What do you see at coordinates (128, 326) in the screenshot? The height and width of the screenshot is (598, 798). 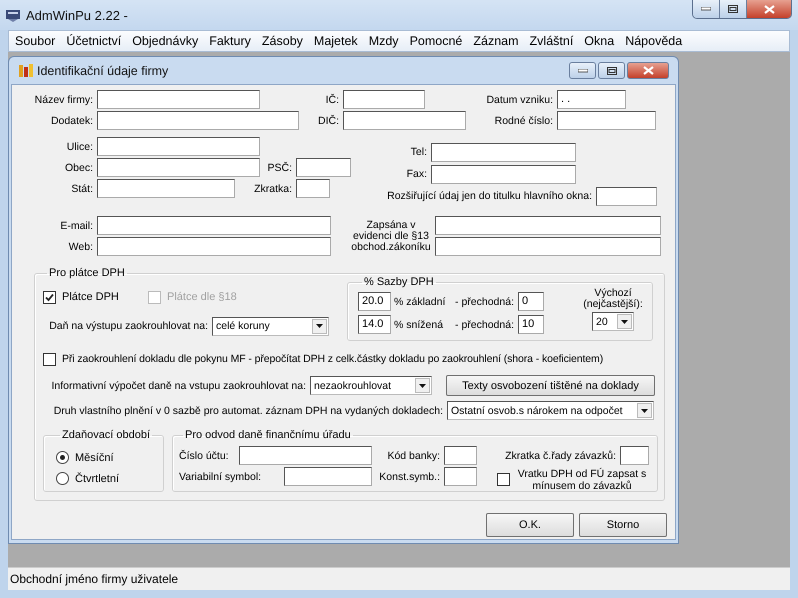 I see `field-label: Daň na výstupu zaokrouhlovat na:` at bounding box center [128, 326].